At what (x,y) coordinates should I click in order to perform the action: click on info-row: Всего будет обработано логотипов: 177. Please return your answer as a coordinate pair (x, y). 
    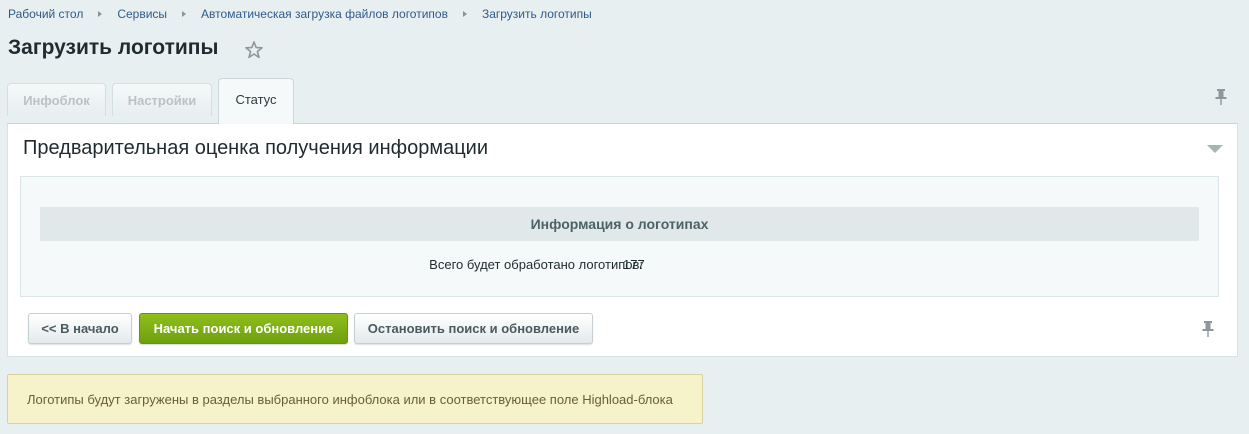
    Looking at the image, I should click on (619, 265).